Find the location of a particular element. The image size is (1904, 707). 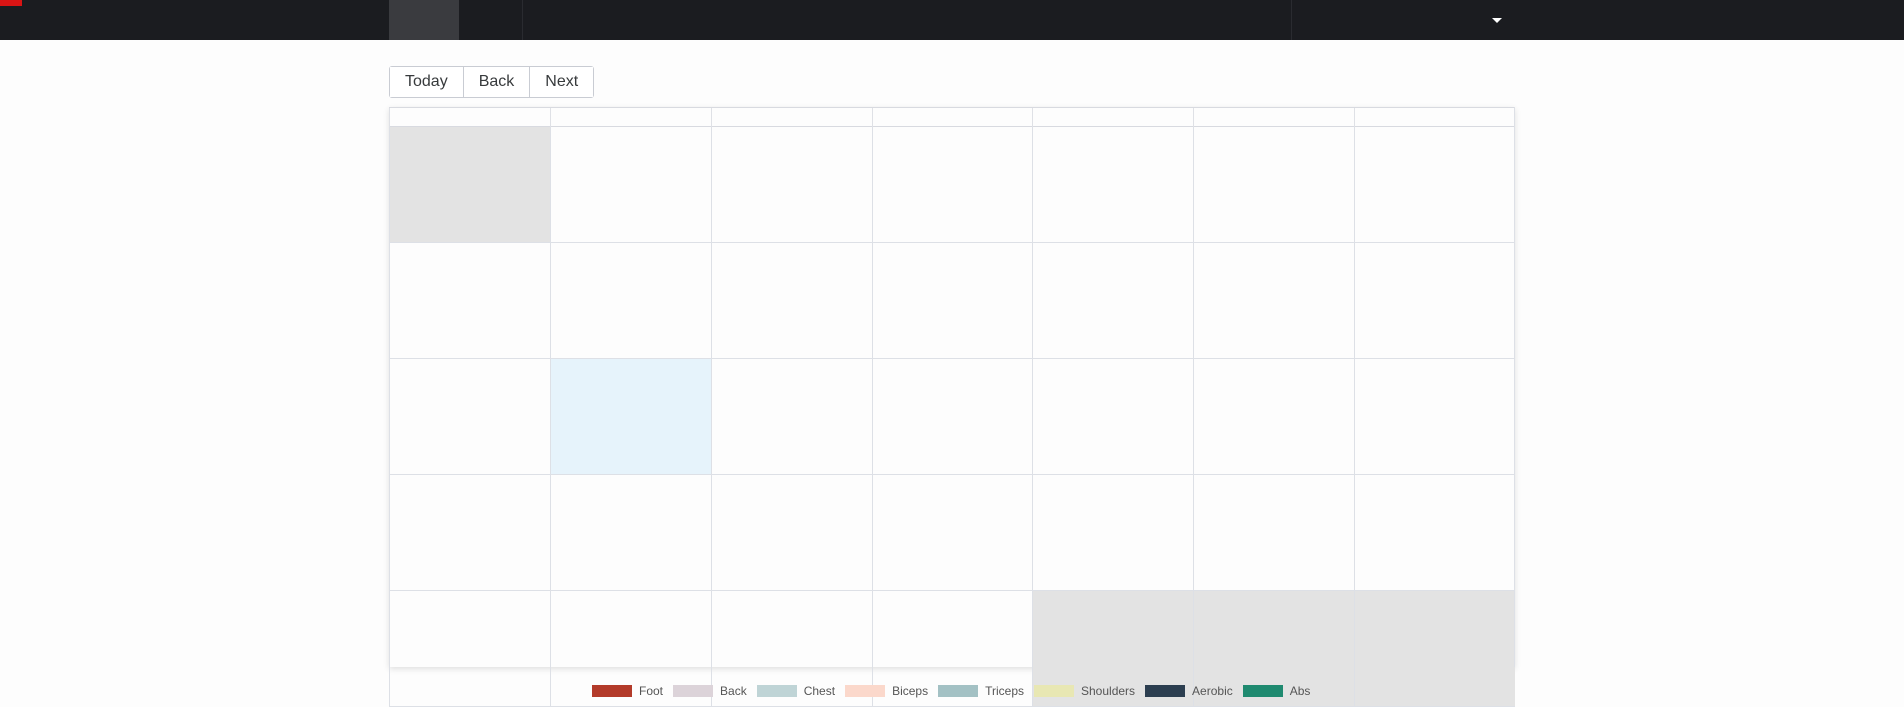

legend-item: Back is located at coordinates (710, 691).